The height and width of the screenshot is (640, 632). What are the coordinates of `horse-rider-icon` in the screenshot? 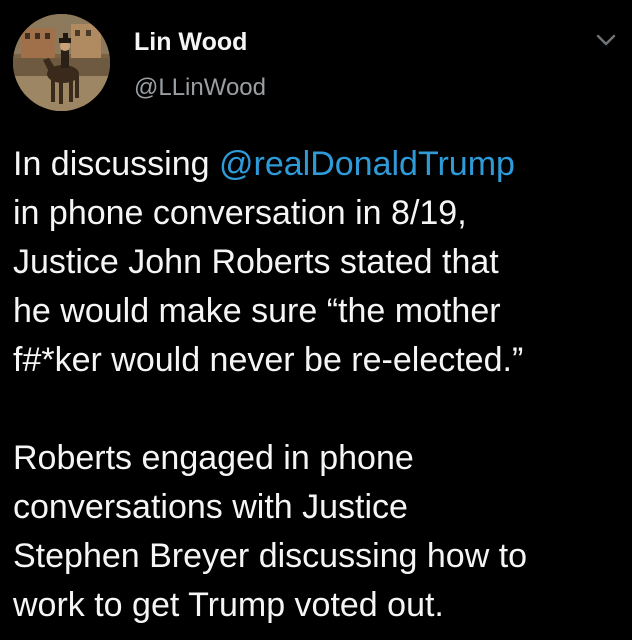 It's located at (61, 62).